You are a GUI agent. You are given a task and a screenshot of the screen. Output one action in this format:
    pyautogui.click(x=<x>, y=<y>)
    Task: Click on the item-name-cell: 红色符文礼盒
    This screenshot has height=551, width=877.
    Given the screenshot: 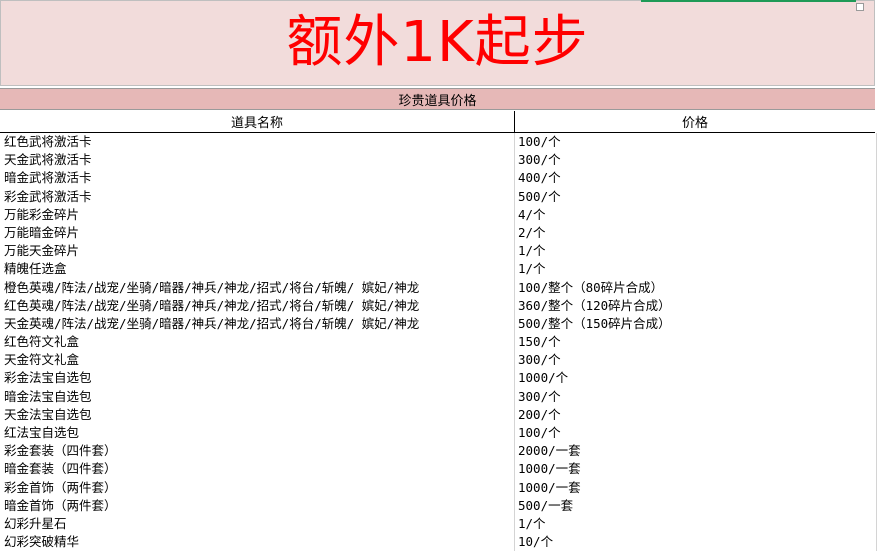 What is the action you would take?
    pyautogui.click(x=257, y=342)
    